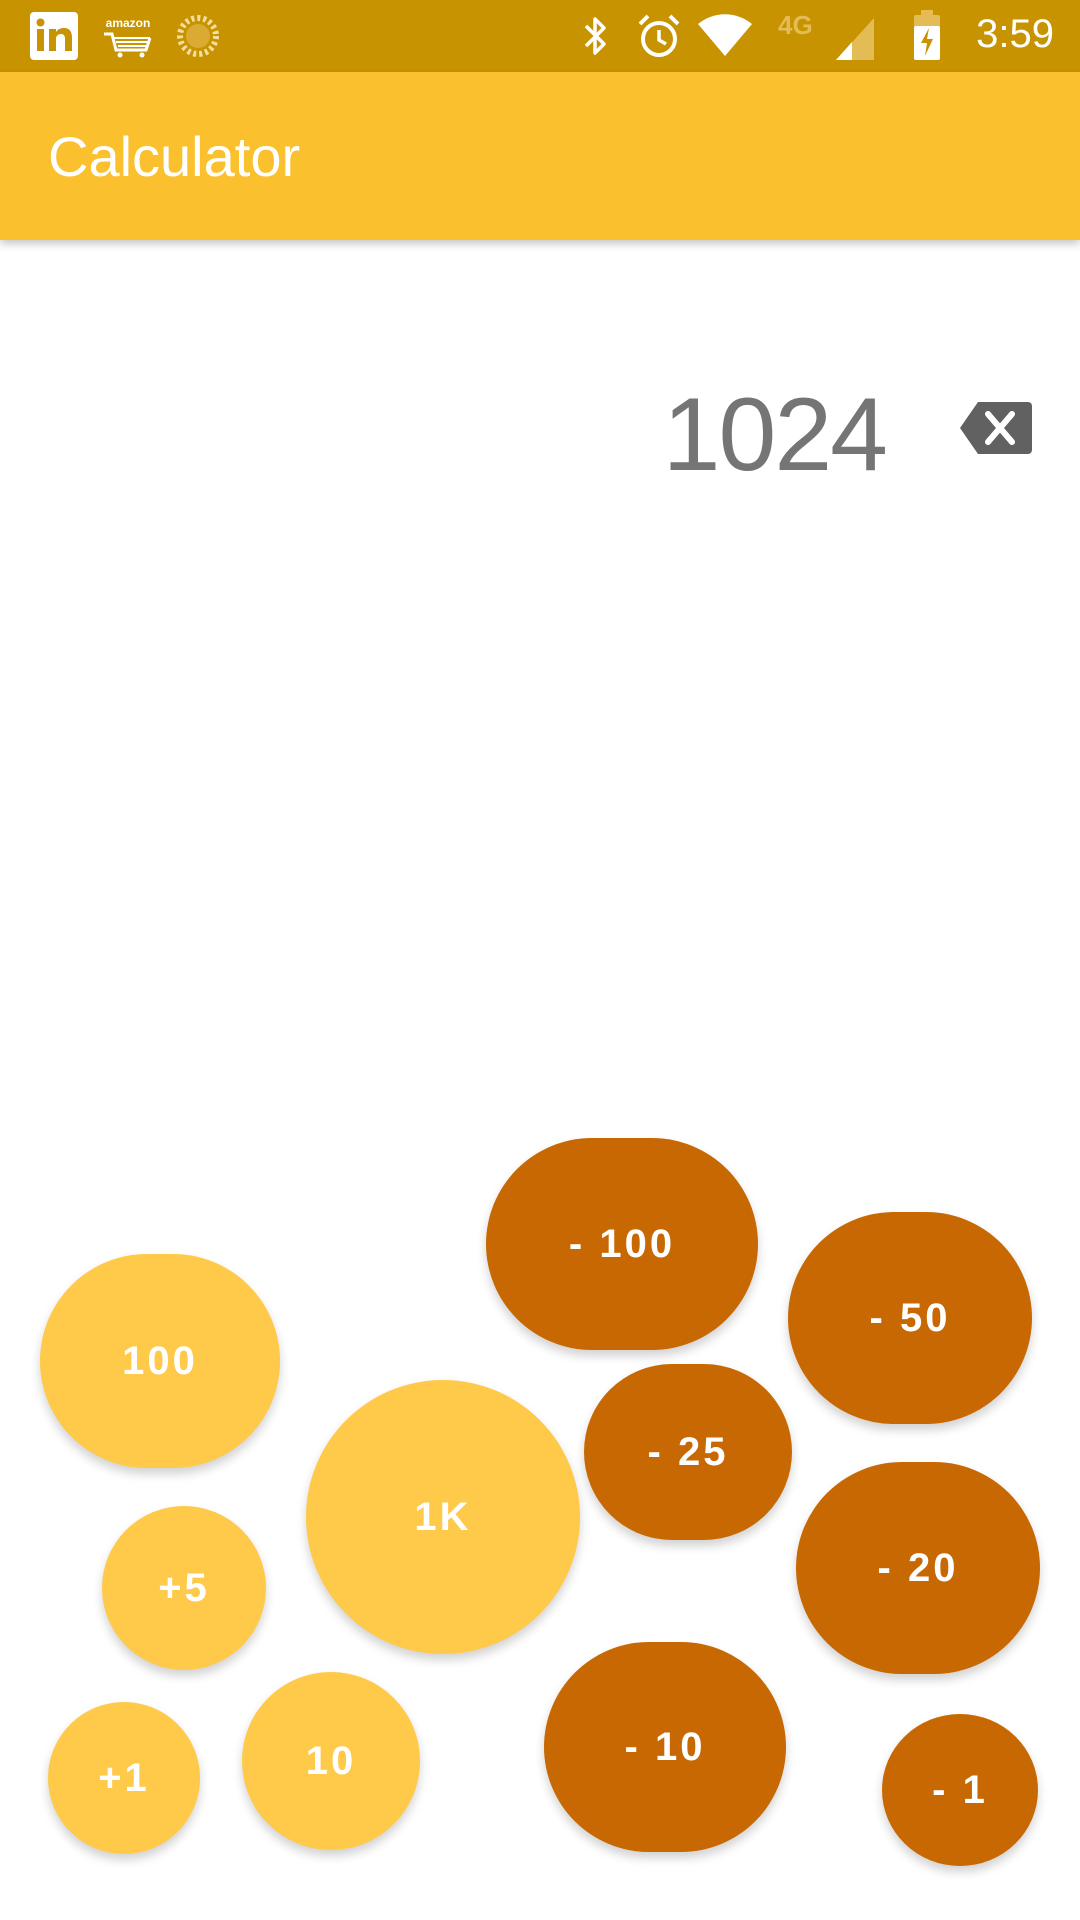 The height and width of the screenshot is (1920, 1080). I want to click on add-1k-label: 1K, so click(443, 1516).